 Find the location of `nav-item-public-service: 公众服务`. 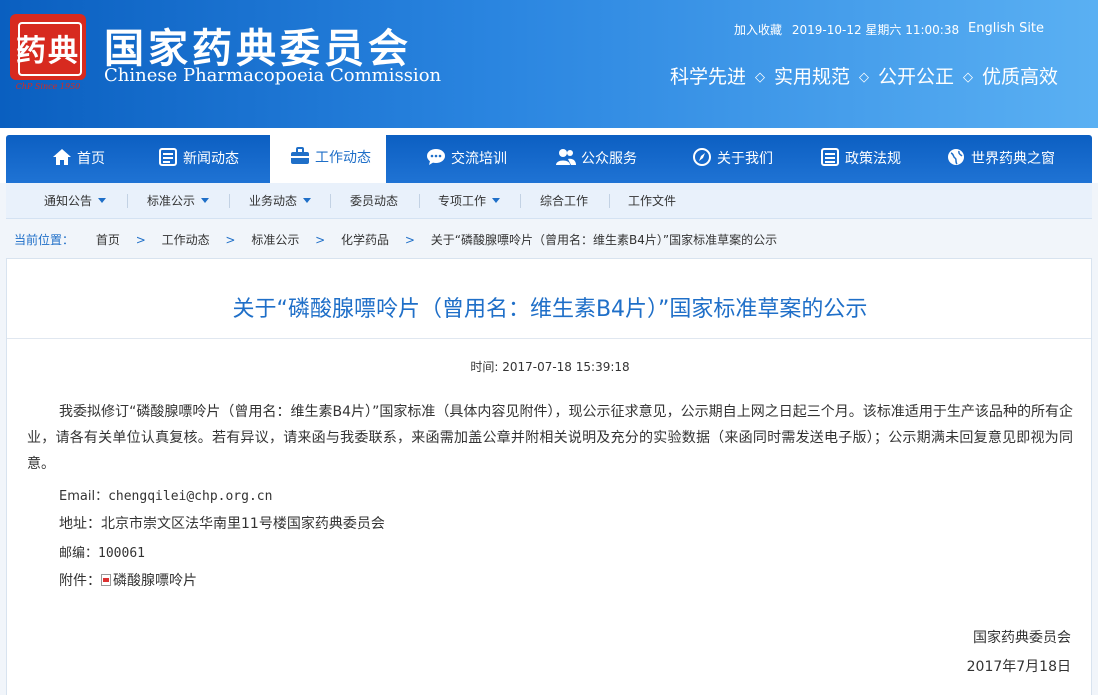

nav-item-public-service: 公众服务 is located at coordinates (596, 159).